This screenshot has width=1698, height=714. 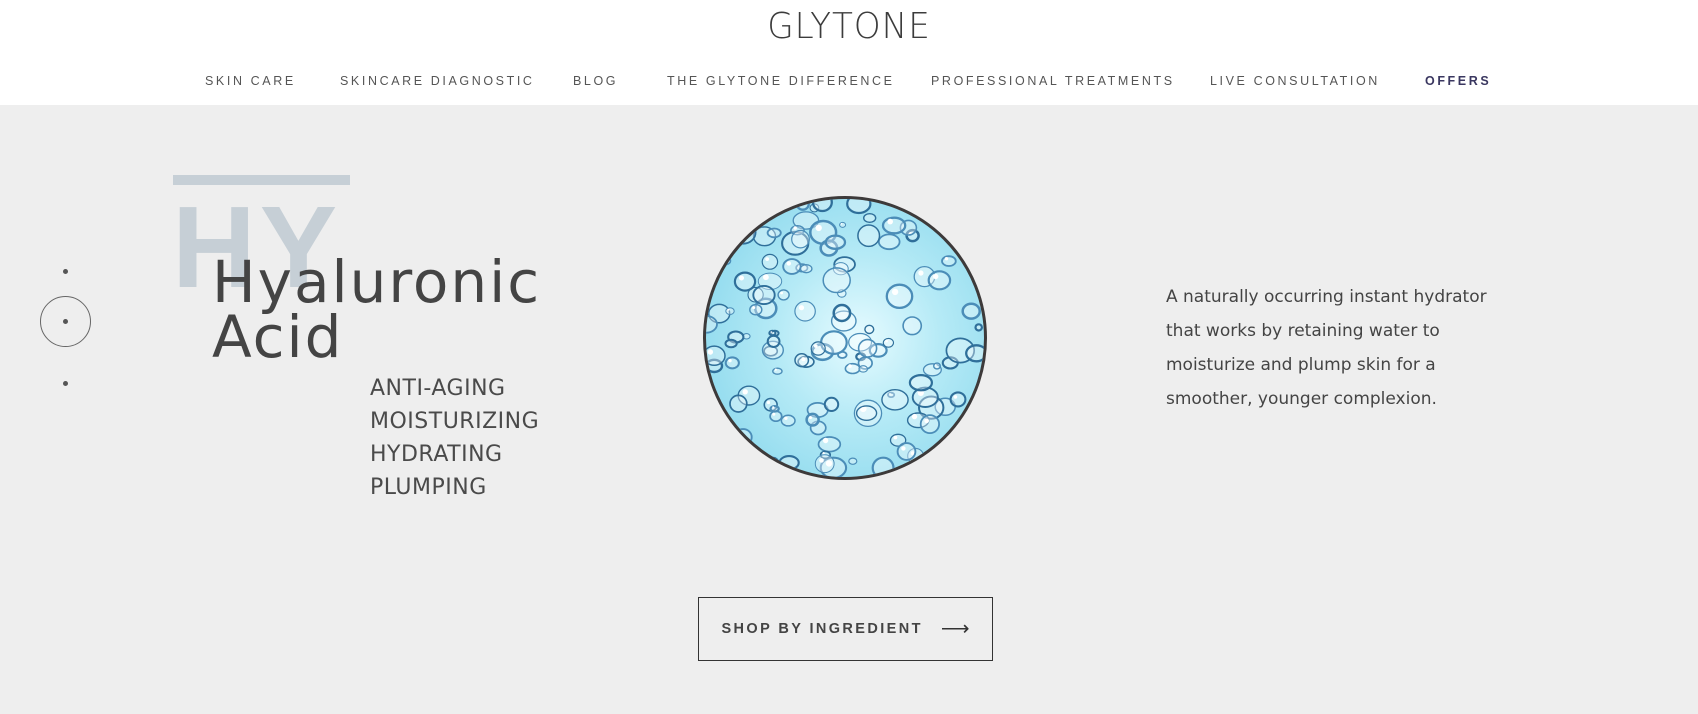 What do you see at coordinates (845, 338) in the screenshot?
I see `water-bubbles-image` at bounding box center [845, 338].